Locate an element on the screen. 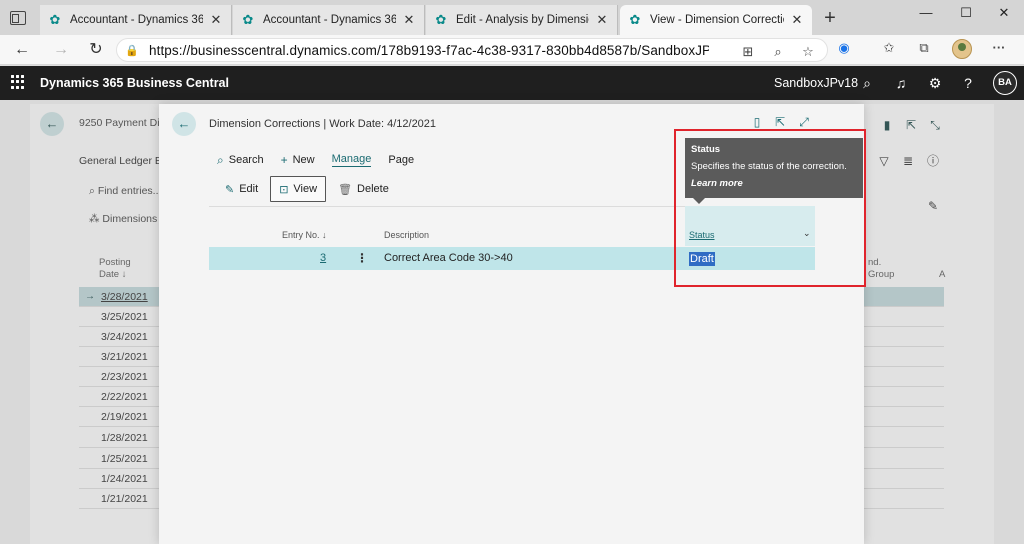  background-row-date: 3/28/2021 is located at coordinates (124, 297).